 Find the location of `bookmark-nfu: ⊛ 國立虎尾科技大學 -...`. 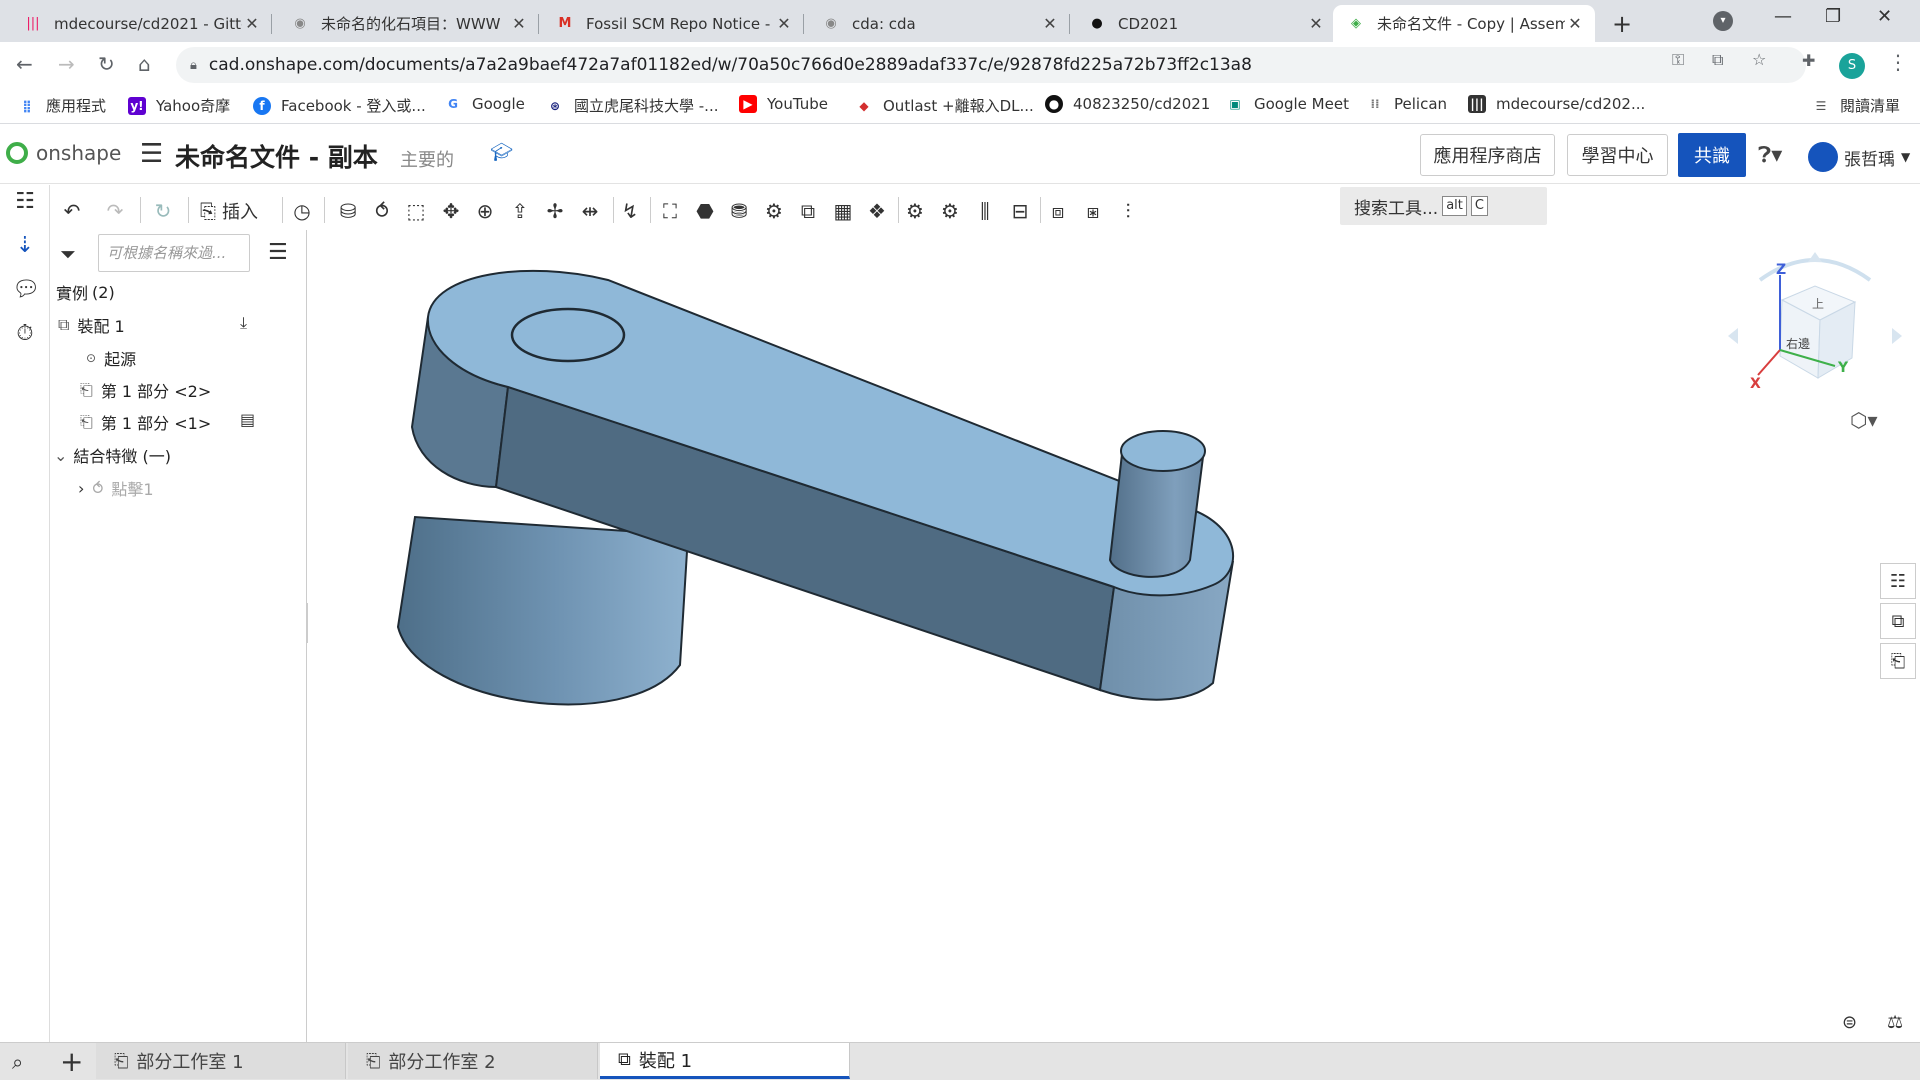

bookmark-nfu: ⊛ 國立虎尾科技大學 -... is located at coordinates (632, 105).